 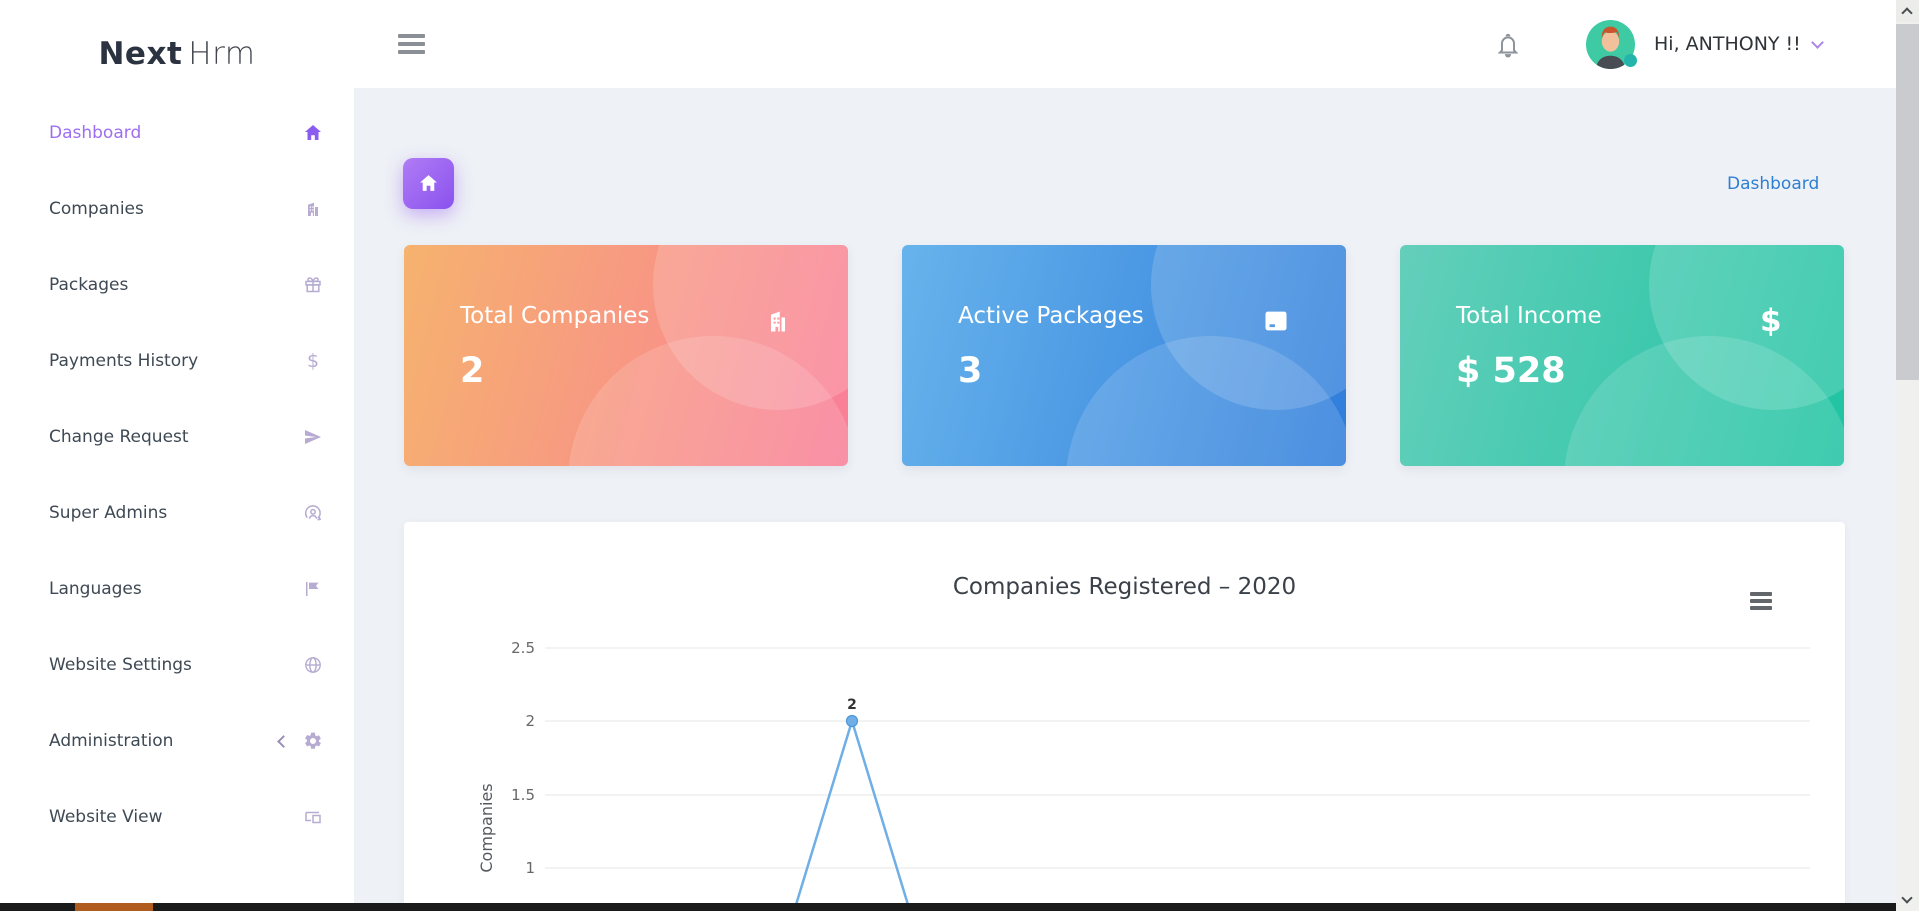 I want to click on chevron-up-icon, so click(x=1907, y=13).